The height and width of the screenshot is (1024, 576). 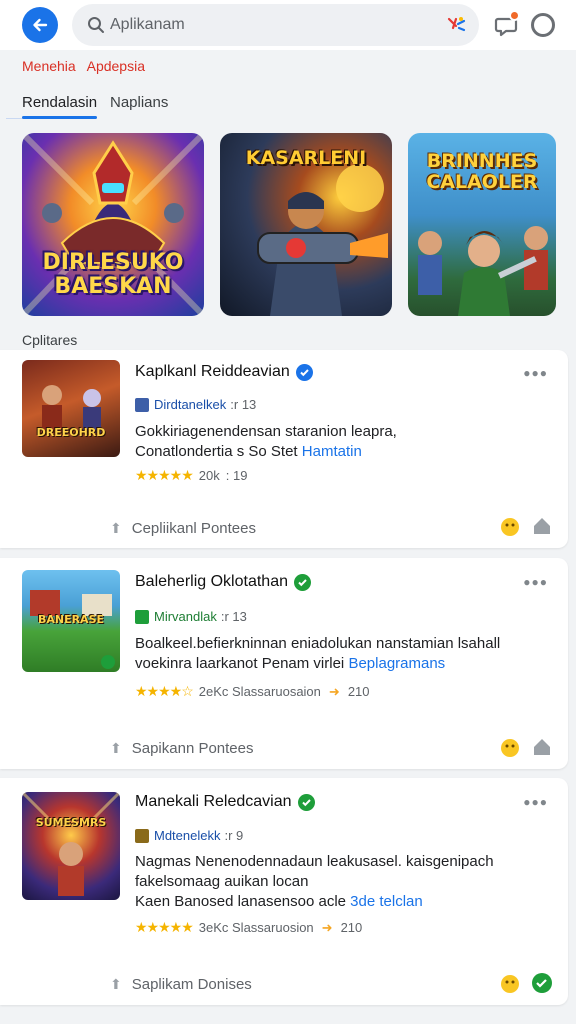 I want to click on star-rating-icon: ★★★★☆, so click(x=164, y=691).